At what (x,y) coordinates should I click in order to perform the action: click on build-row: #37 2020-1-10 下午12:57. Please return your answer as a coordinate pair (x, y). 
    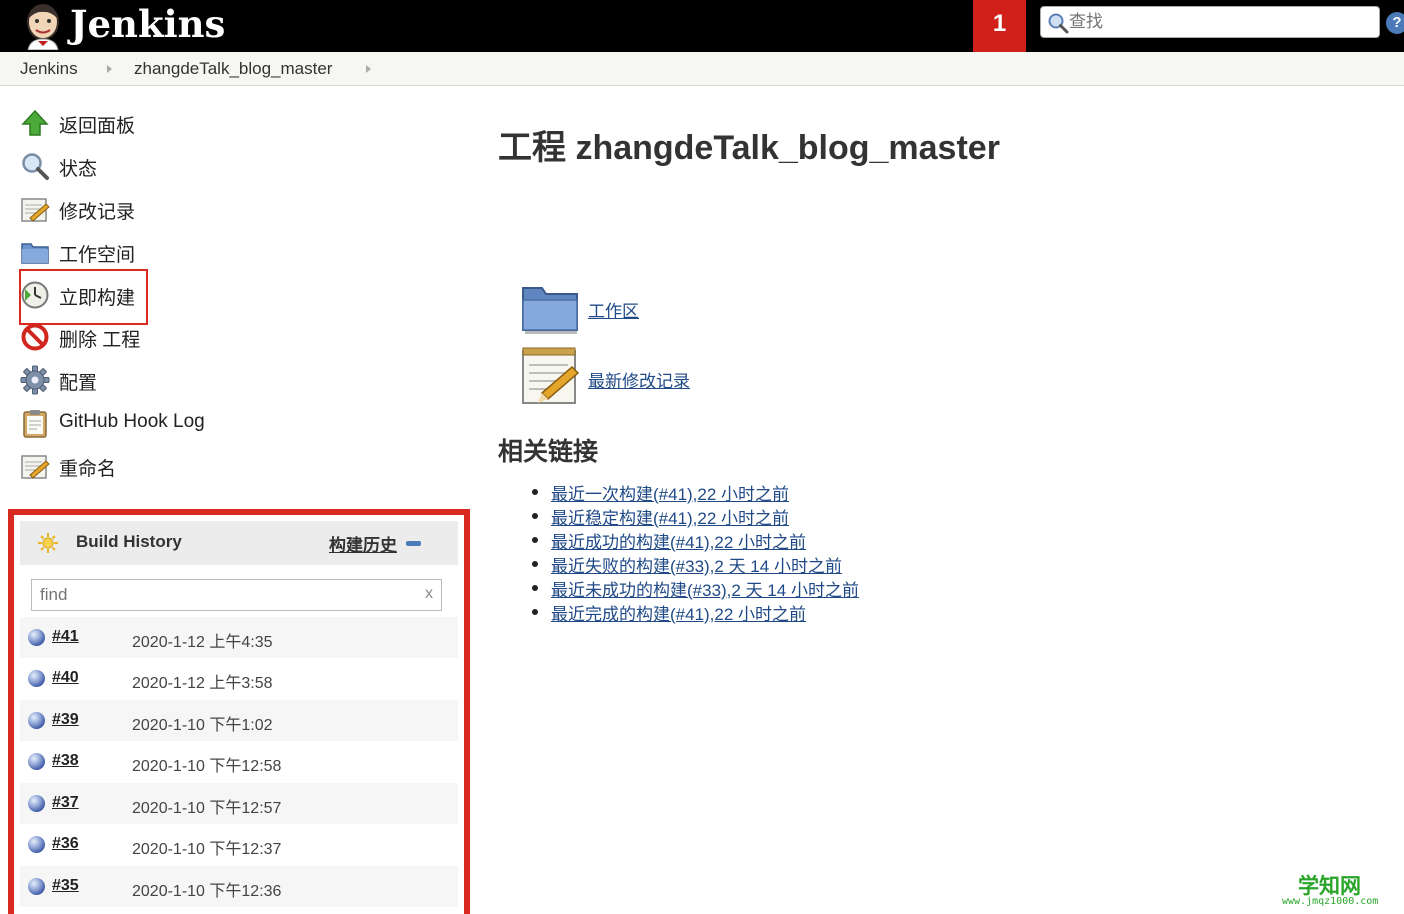
    Looking at the image, I should click on (239, 803).